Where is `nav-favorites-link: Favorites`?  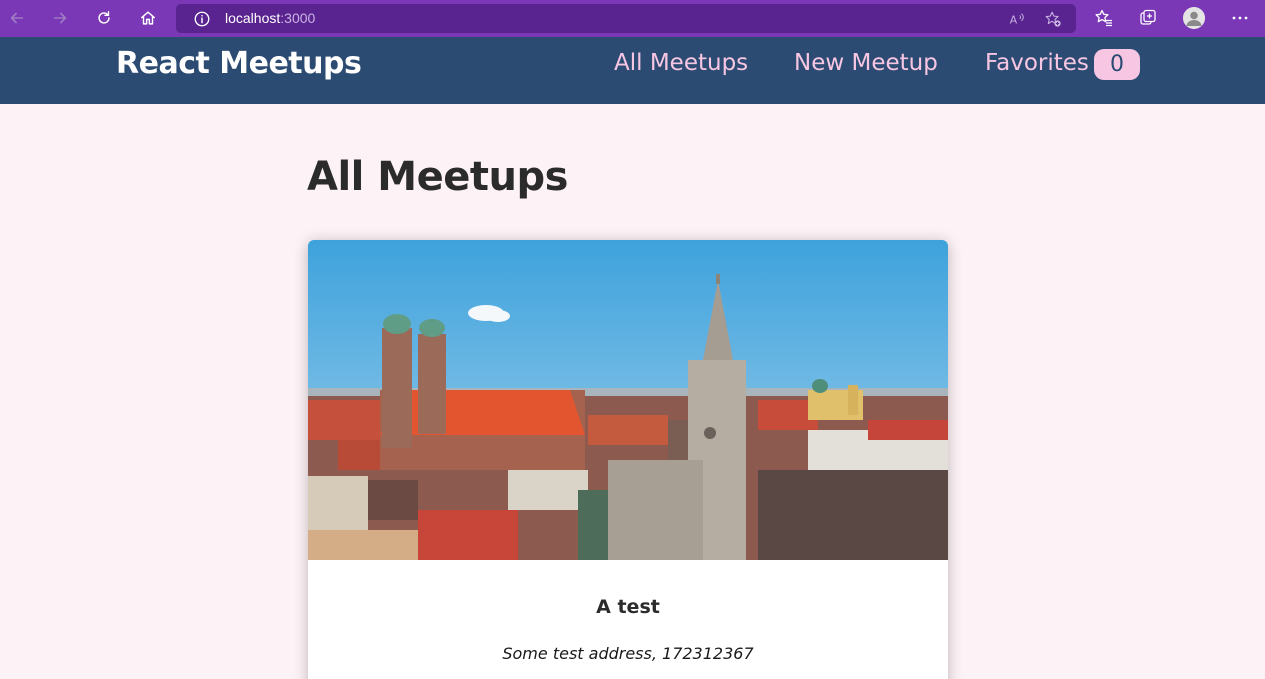 nav-favorites-link: Favorites is located at coordinates (1037, 63).